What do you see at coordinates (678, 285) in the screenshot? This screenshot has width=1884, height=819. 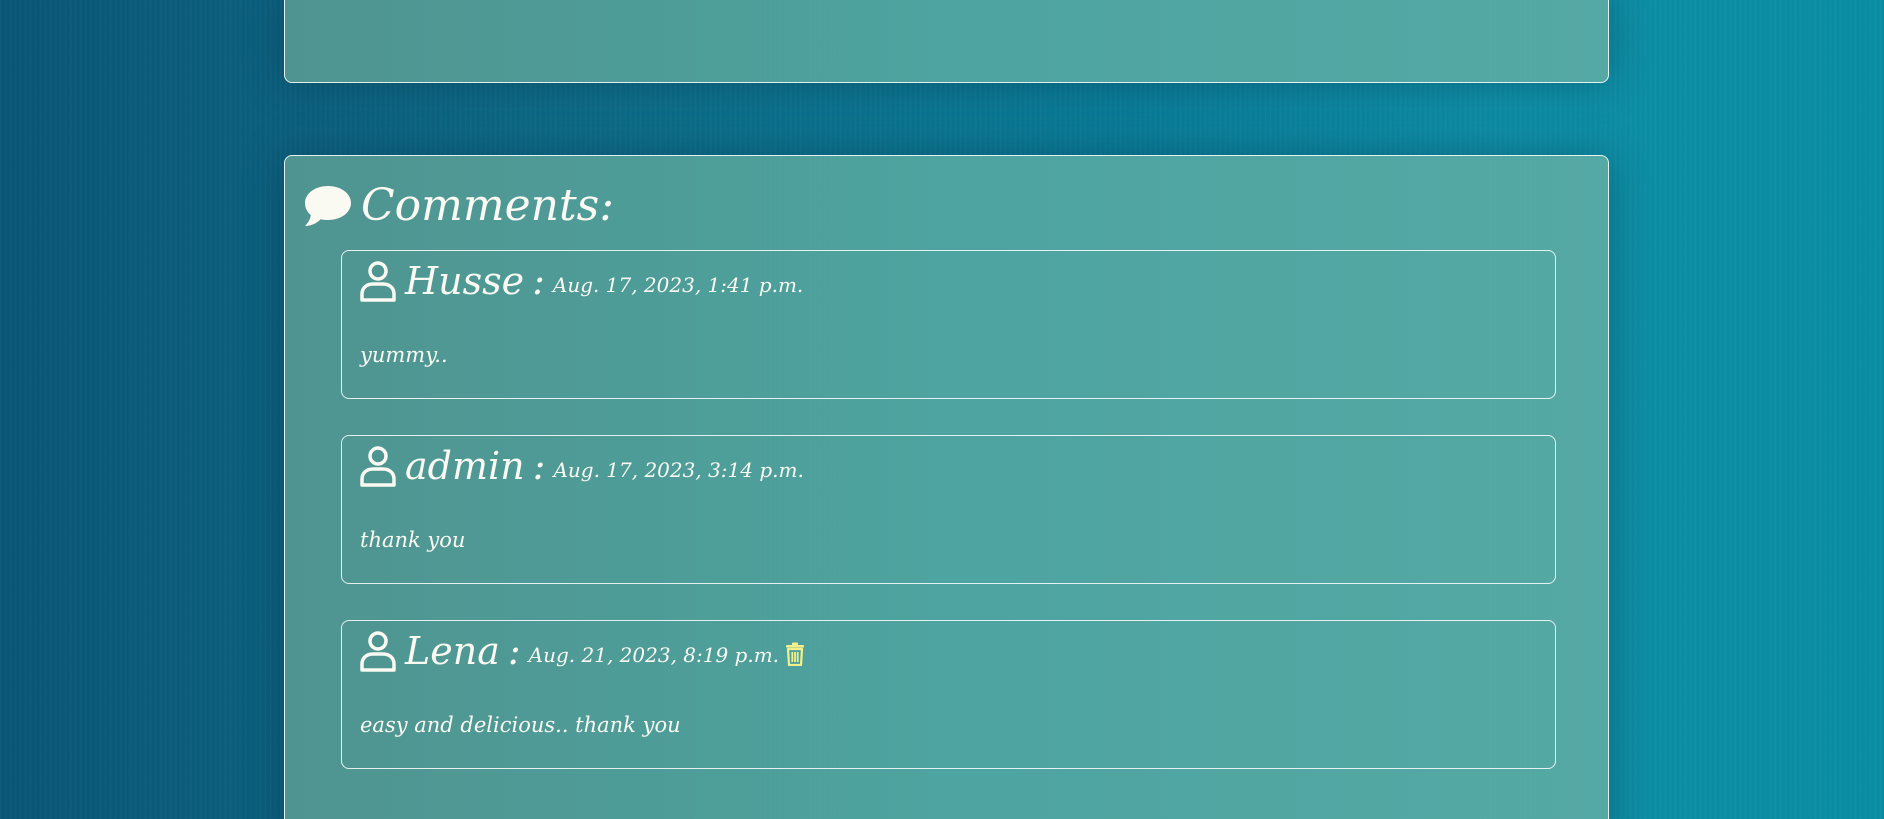 I see `comment-date: Aug. 17, 2023, 1:41 p.m.` at bounding box center [678, 285].